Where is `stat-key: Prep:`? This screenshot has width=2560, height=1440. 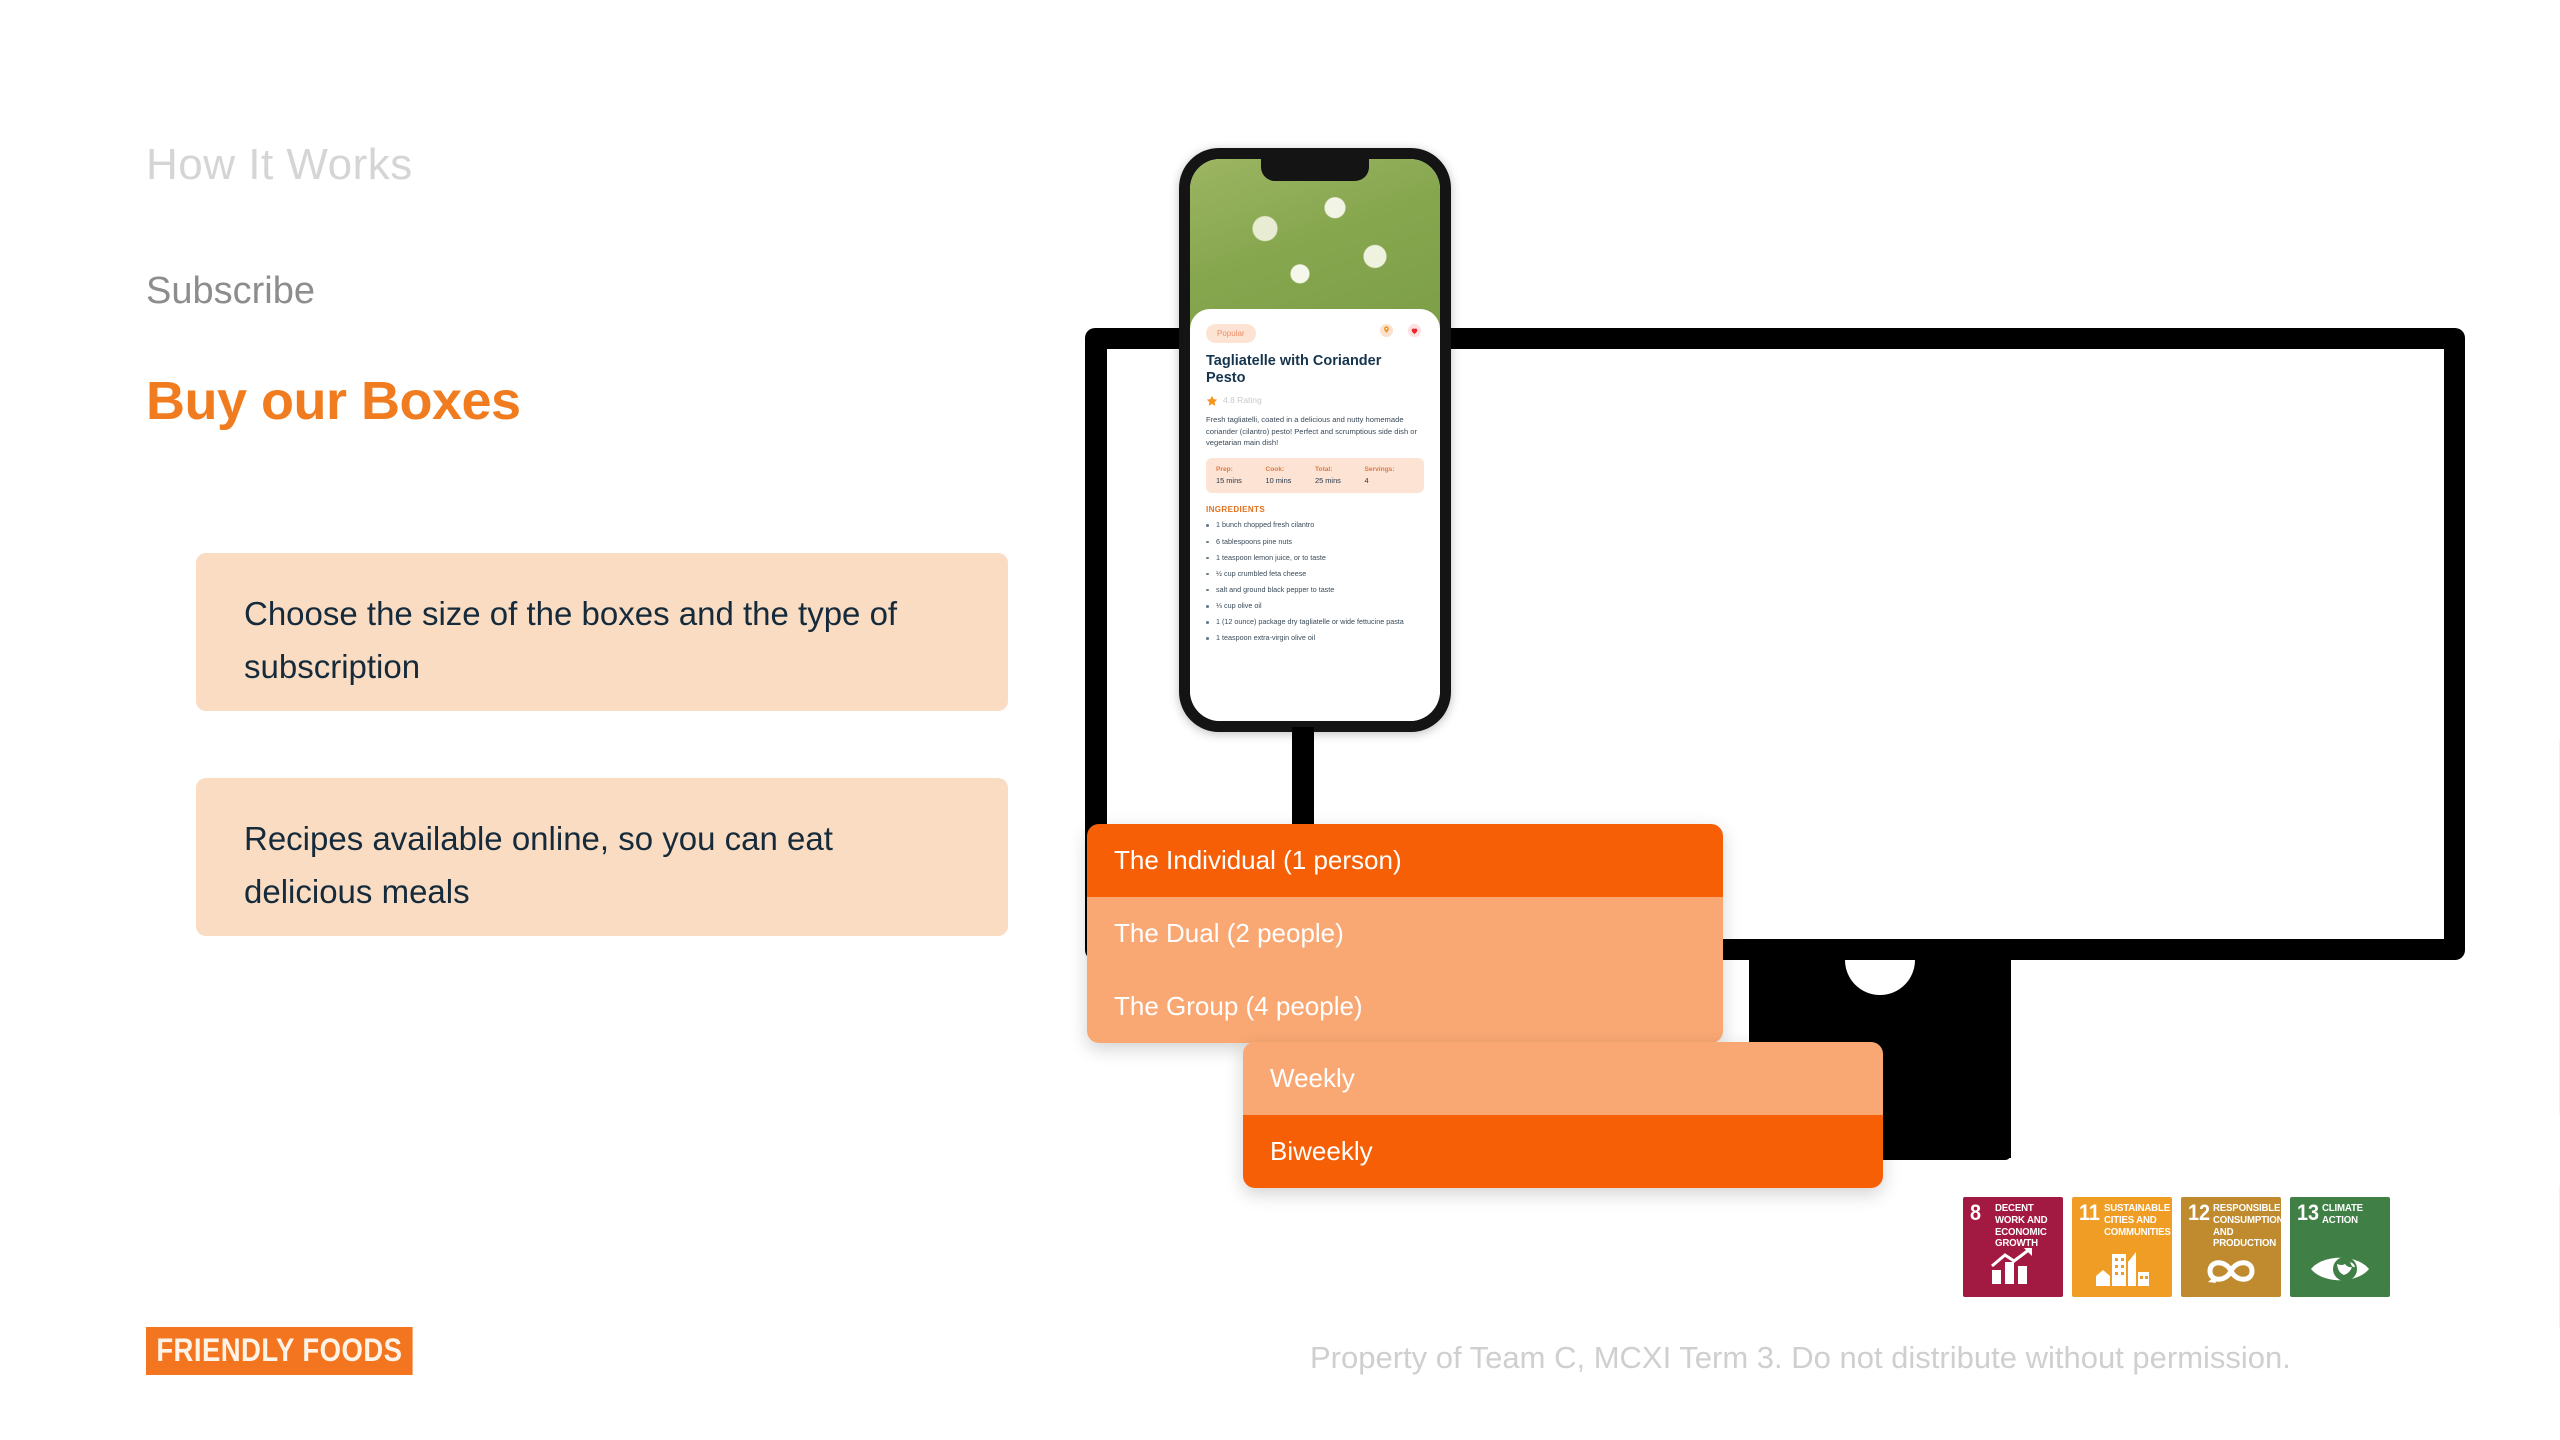
stat-key: Prep: is located at coordinates (1224, 470).